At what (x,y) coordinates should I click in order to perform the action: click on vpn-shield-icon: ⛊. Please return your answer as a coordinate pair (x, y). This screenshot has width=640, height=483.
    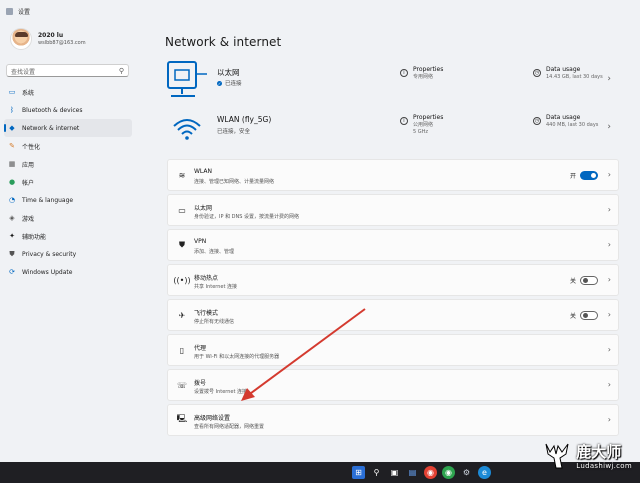
    Looking at the image, I should click on (182, 244).